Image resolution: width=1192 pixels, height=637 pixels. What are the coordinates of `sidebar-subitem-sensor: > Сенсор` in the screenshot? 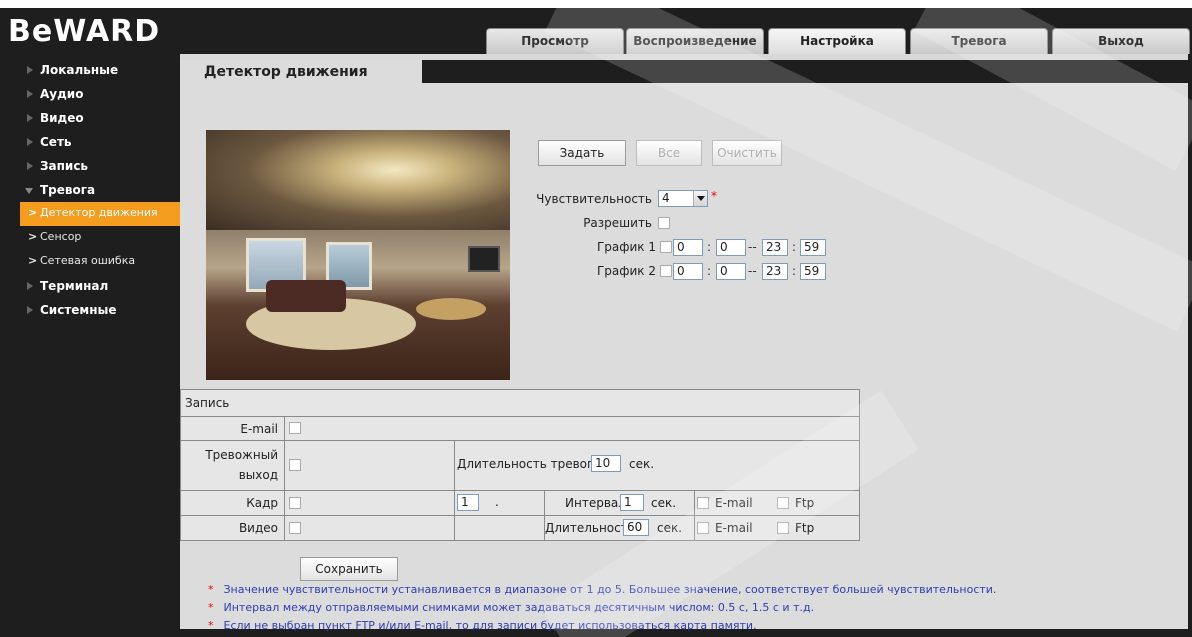 It's located at (100, 238).